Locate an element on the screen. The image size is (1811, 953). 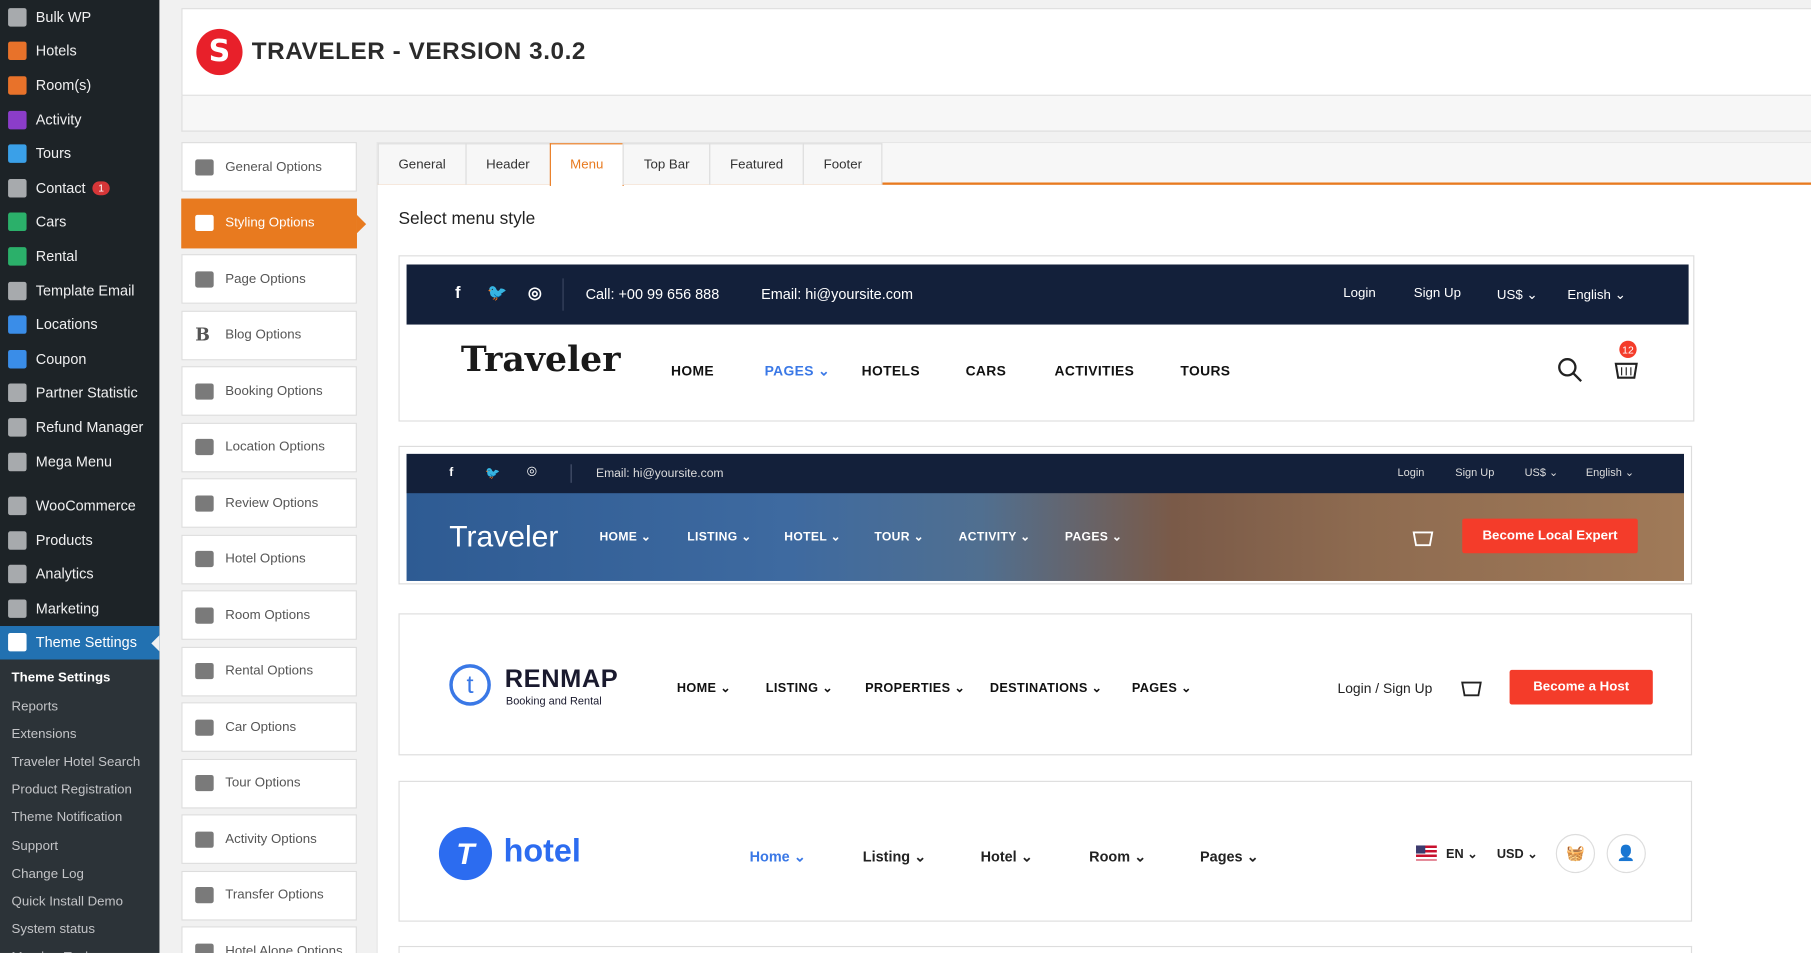
option-general-options: General Options is located at coordinates (269, 167).